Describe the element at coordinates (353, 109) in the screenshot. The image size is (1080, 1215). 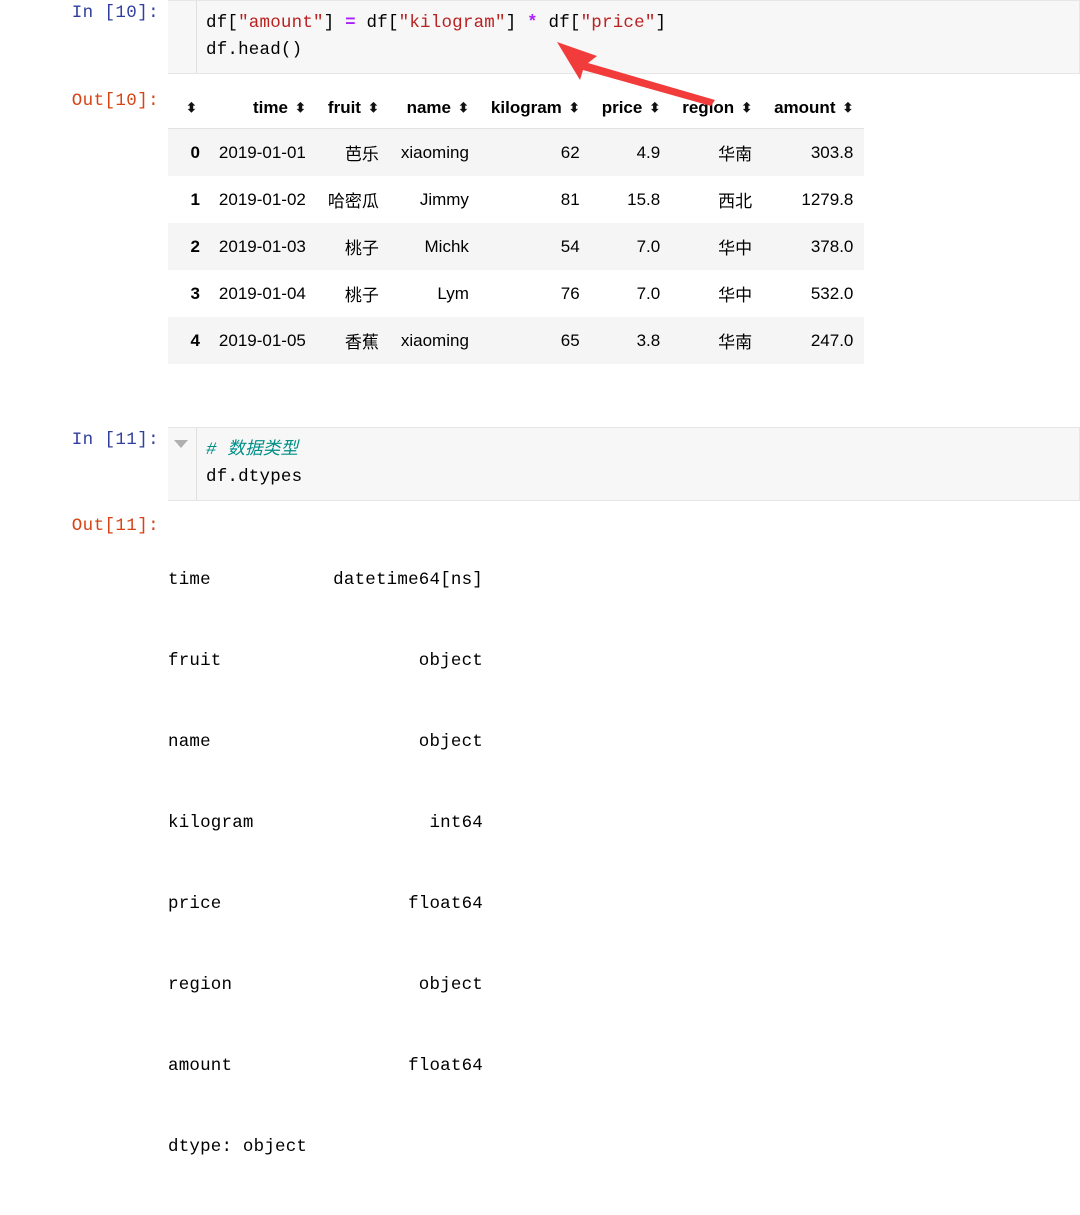
I see `column-header-fruit: fruit ⬍` at that location.